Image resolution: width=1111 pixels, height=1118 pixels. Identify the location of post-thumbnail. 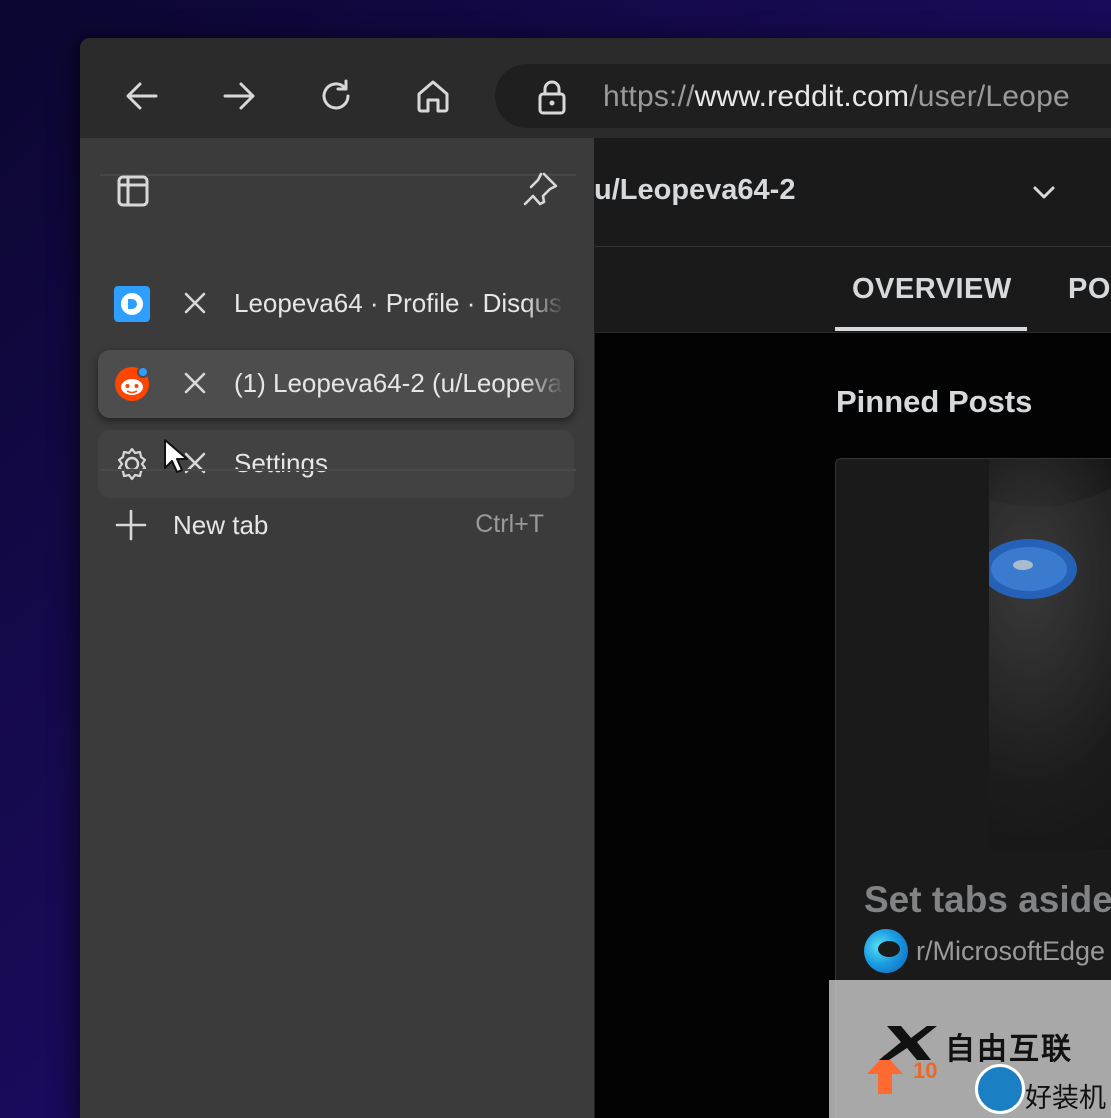
(1050, 654).